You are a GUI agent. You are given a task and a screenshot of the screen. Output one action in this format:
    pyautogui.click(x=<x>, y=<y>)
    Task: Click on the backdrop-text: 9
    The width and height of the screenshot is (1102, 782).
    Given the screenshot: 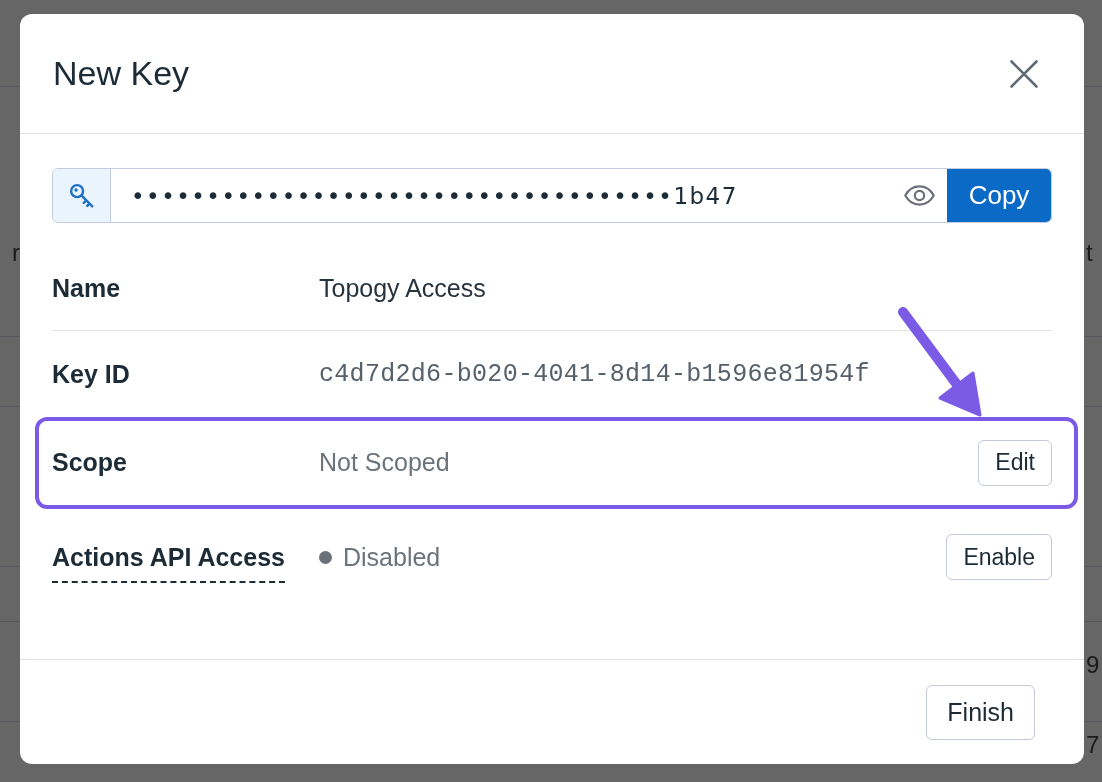 What is the action you would take?
    pyautogui.click(x=1093, y=665)
    